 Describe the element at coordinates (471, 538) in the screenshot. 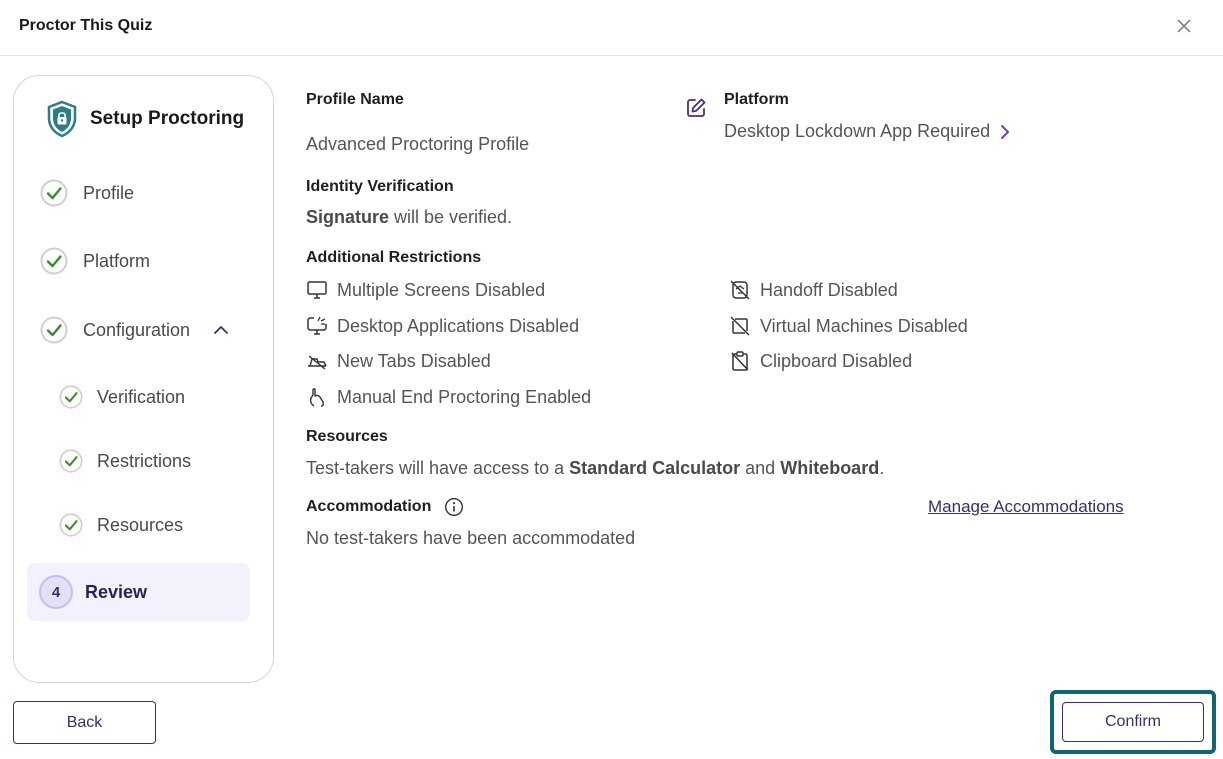

I see `accommodation-value: No test-takers have been accommodated` at that location.